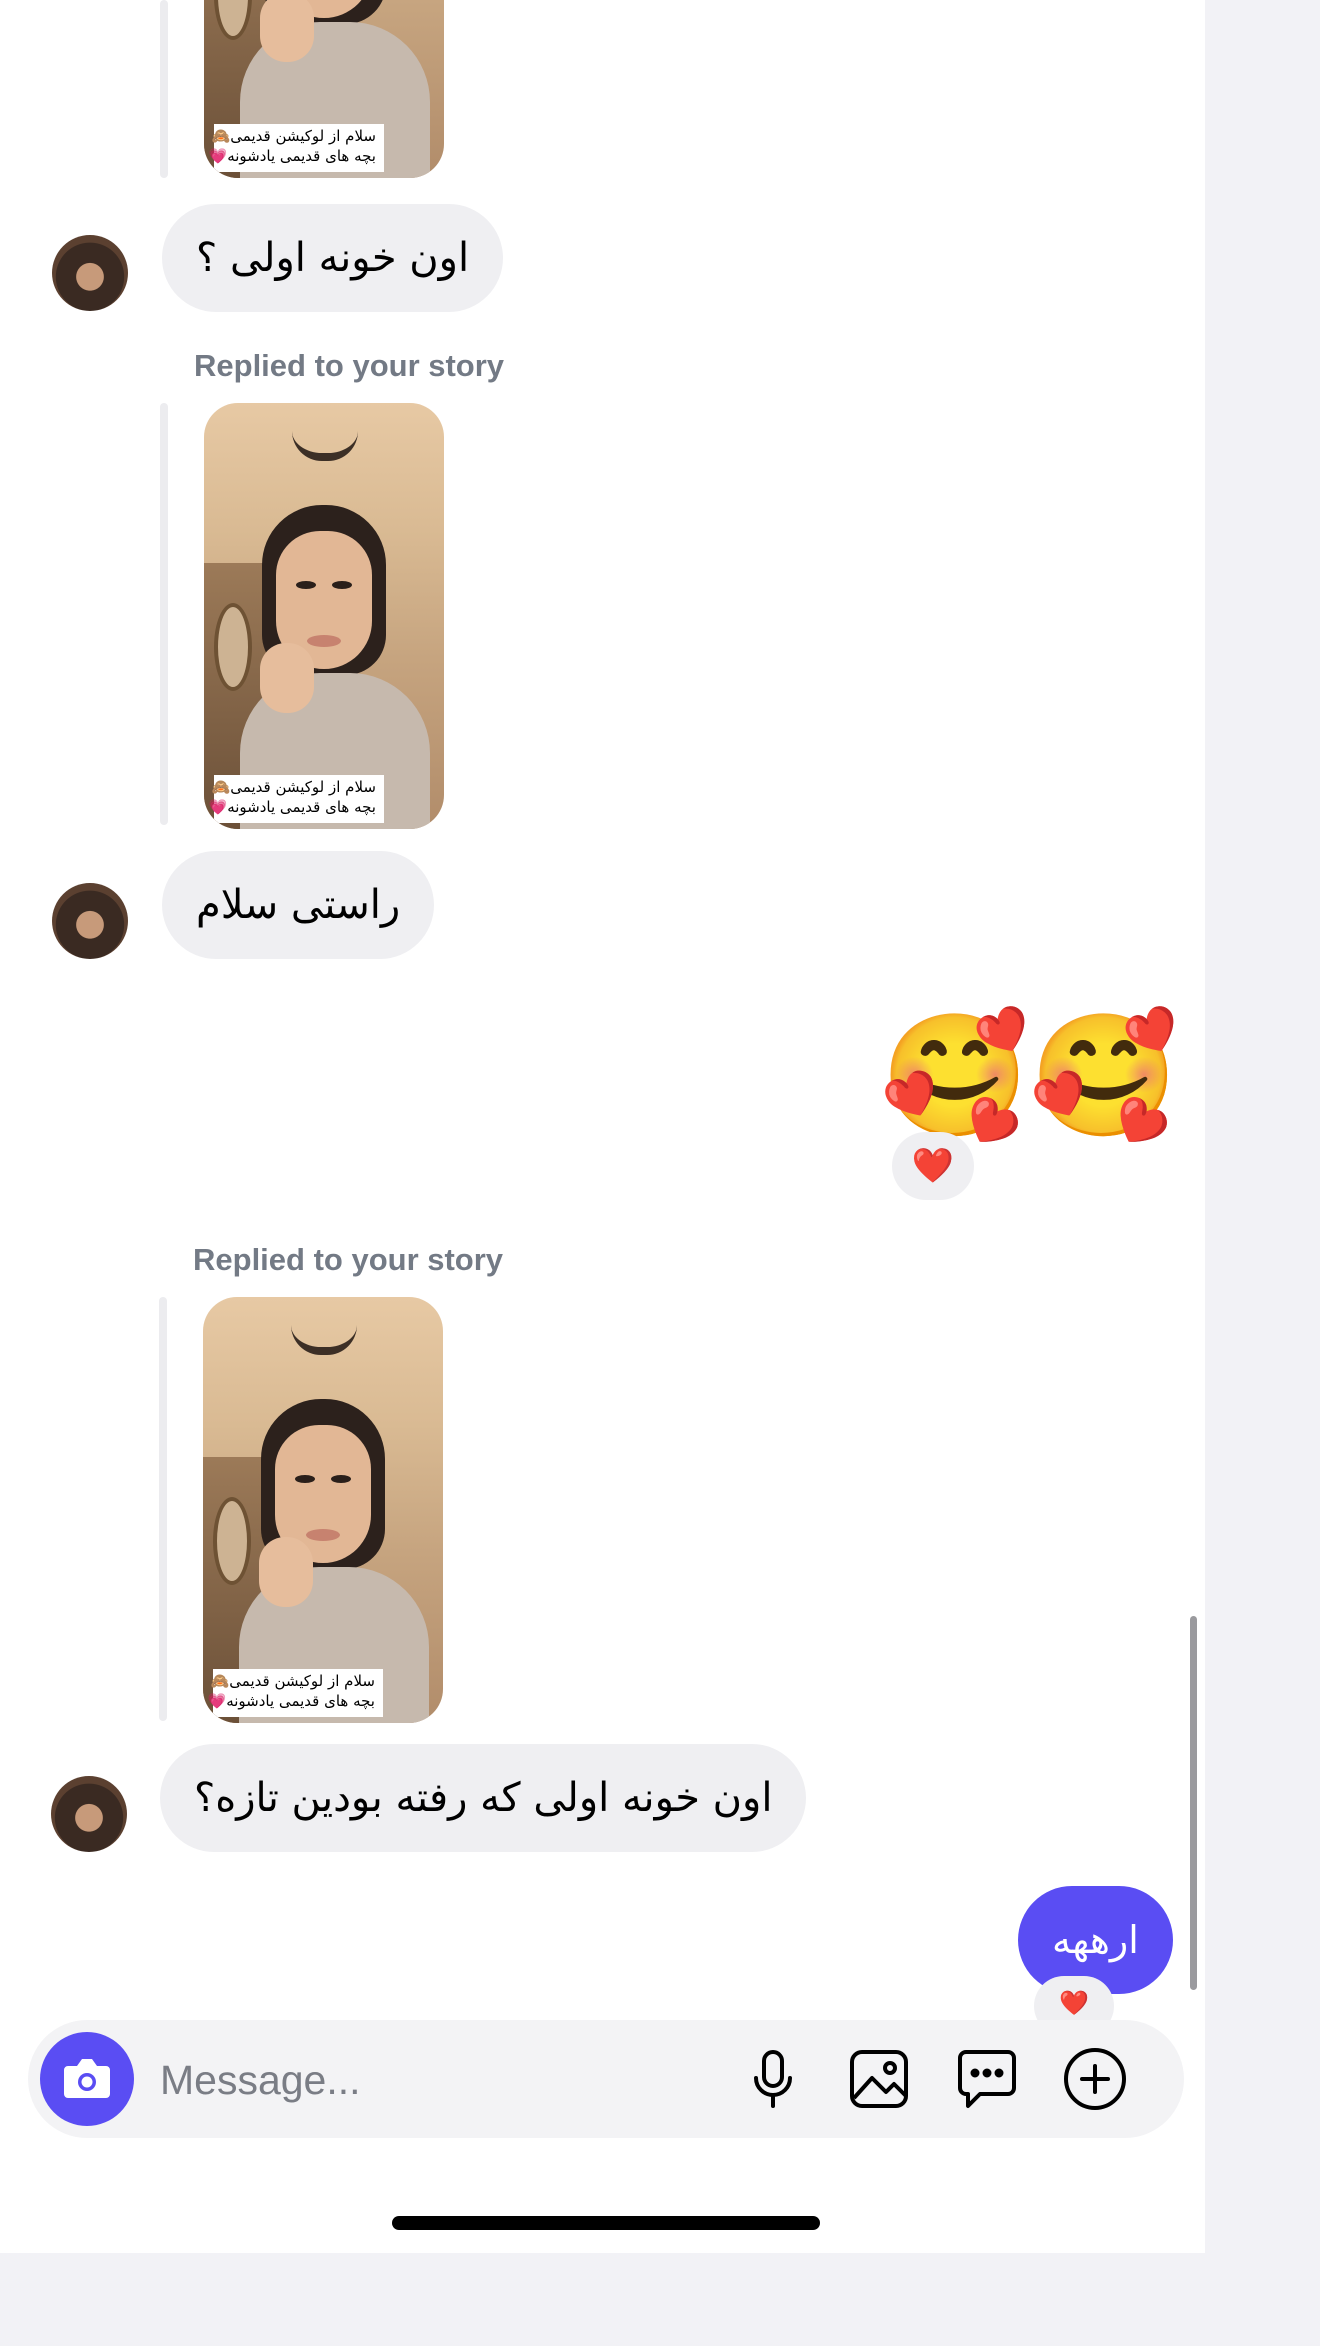 This screenshot has width=1320, height=2346. I want to click on add-icon, so click(1095, 2079).